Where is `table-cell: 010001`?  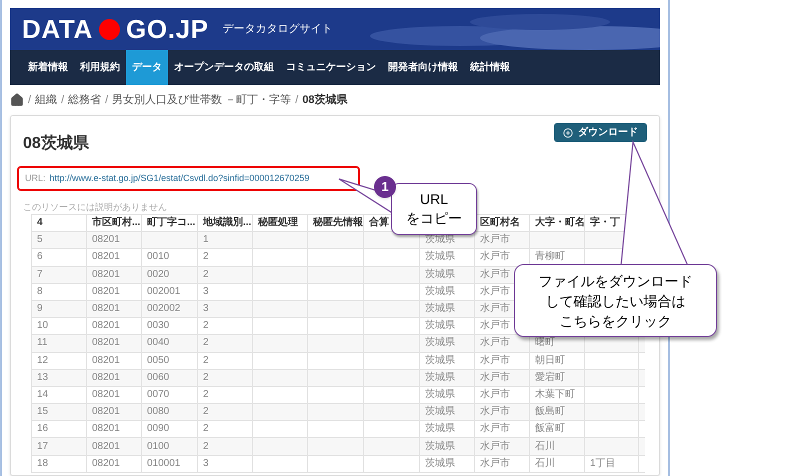 table-cell: 010001 is located at coordinates (163, 463).